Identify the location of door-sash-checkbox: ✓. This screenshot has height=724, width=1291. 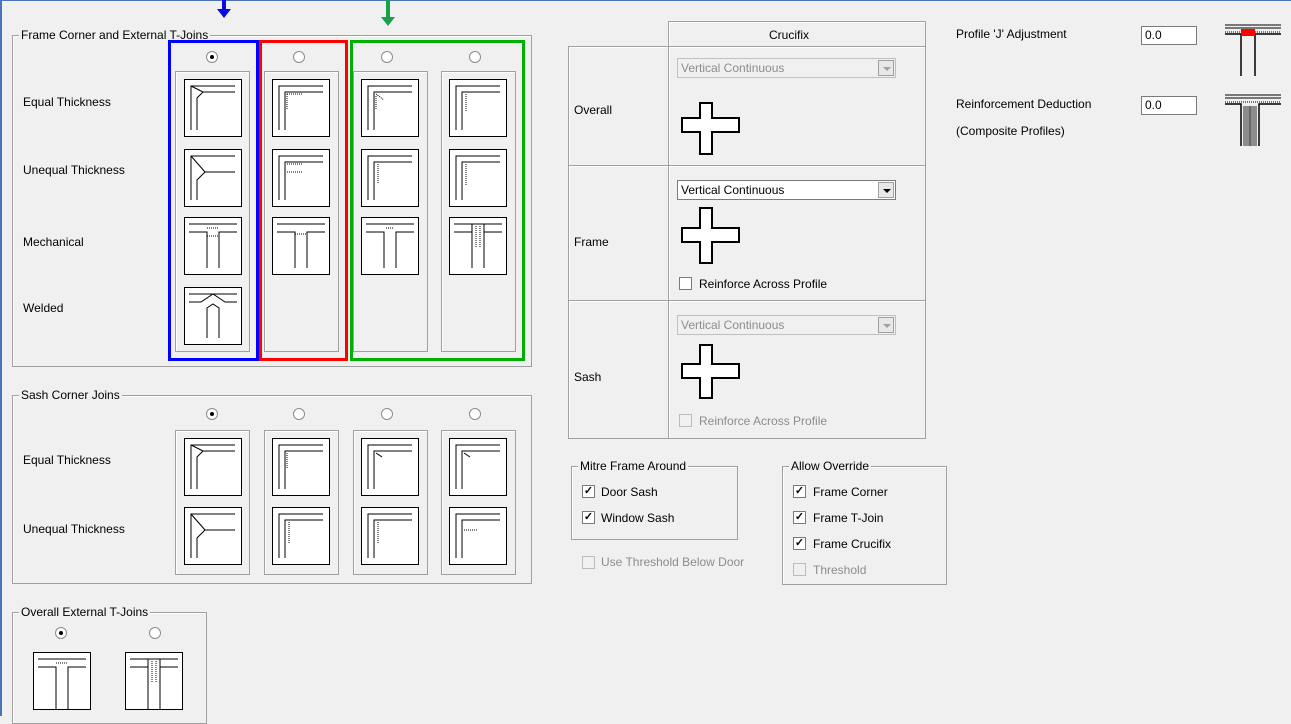
(588, 491).